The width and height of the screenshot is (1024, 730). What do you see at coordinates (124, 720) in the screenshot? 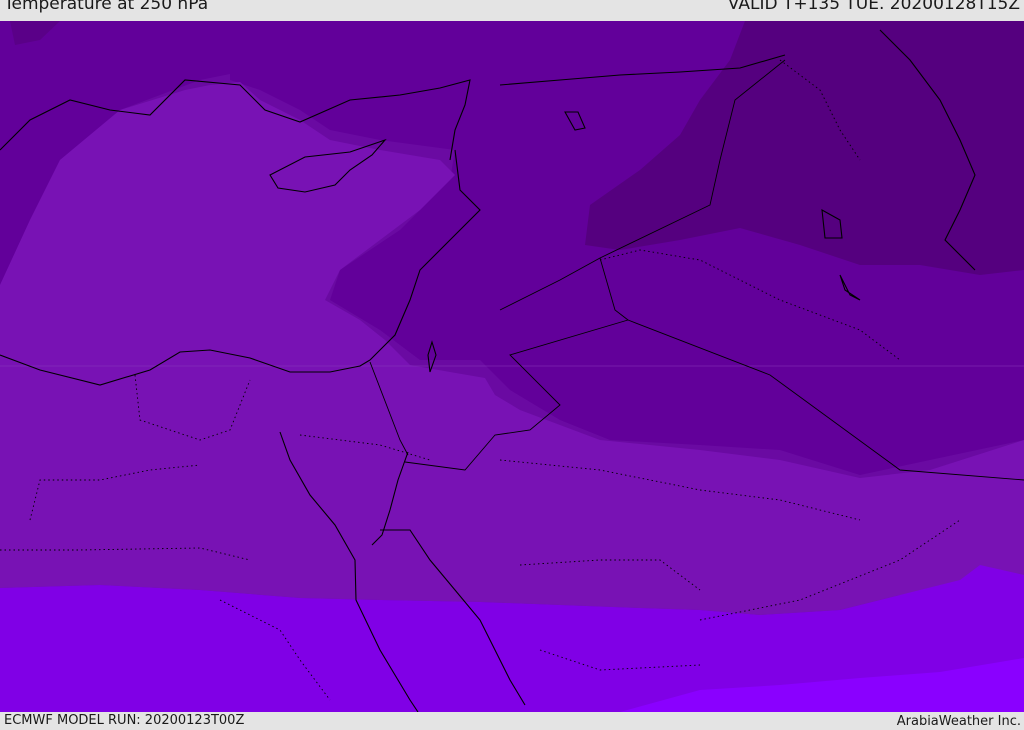
I see `model-run-label: ECMWF MODEL RUN: 20200123T00Z` at bounding box center [124, 720].